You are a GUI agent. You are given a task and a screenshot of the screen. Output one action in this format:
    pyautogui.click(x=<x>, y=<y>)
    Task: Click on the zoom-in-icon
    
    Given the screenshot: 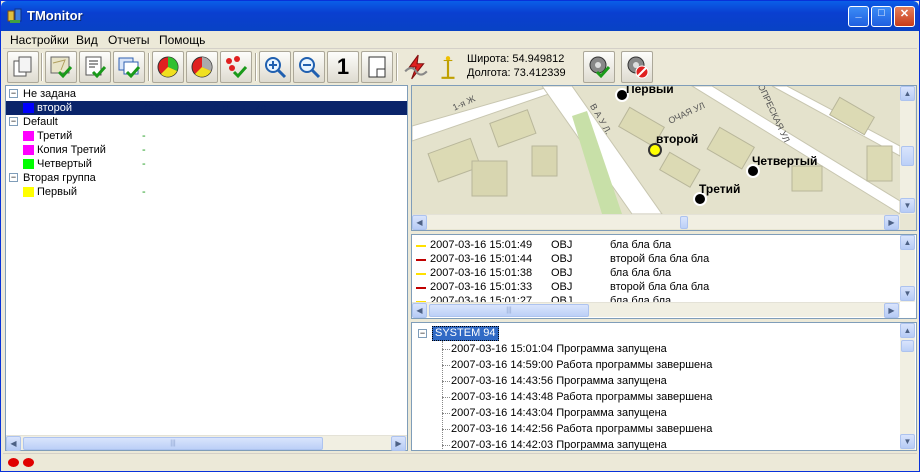 What is the action you would take?
    pyautogui.click(x=276, y=68)
    